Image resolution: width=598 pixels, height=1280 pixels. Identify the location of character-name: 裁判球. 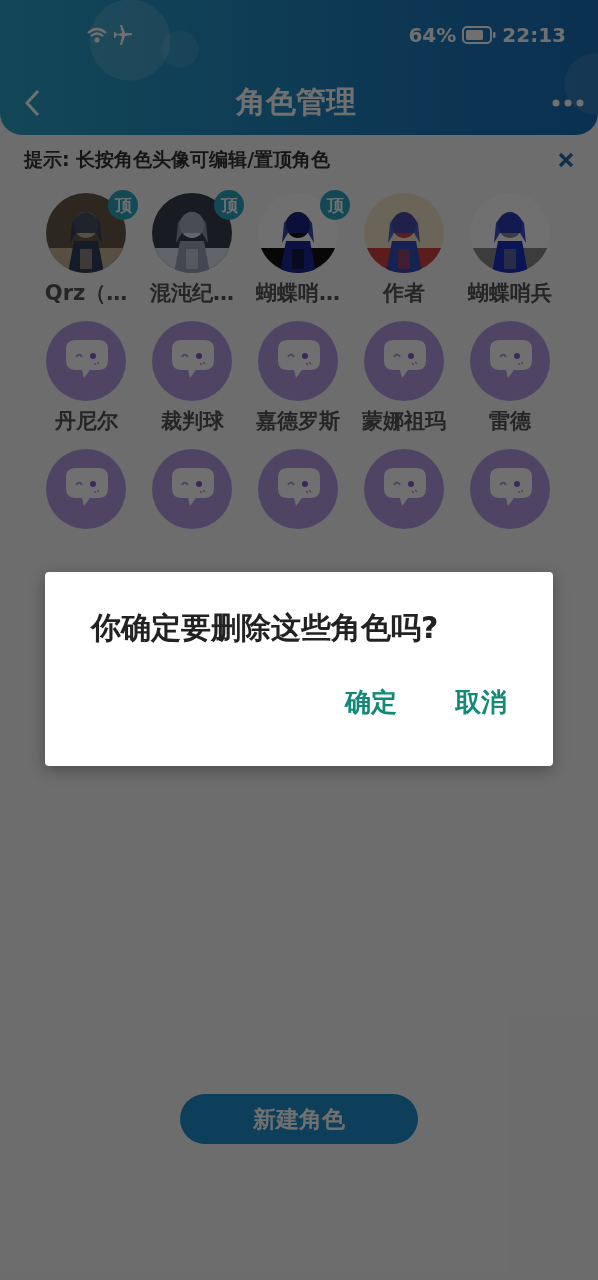
(192, 421).